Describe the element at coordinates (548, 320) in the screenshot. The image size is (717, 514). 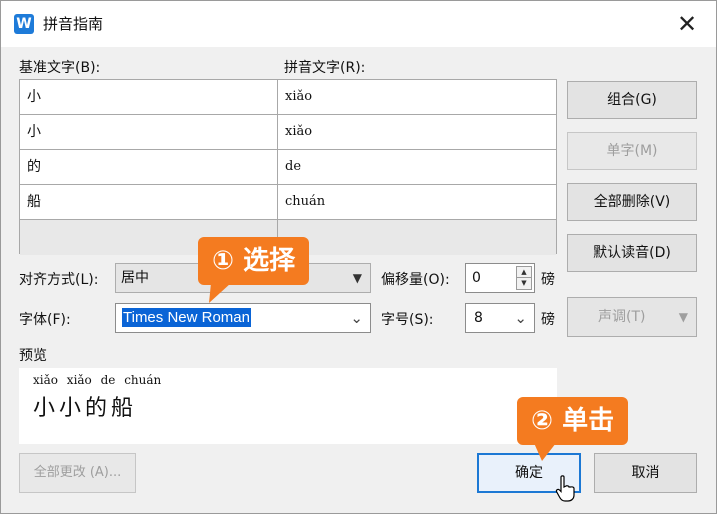
I see `size-unit: 磅` at that location.